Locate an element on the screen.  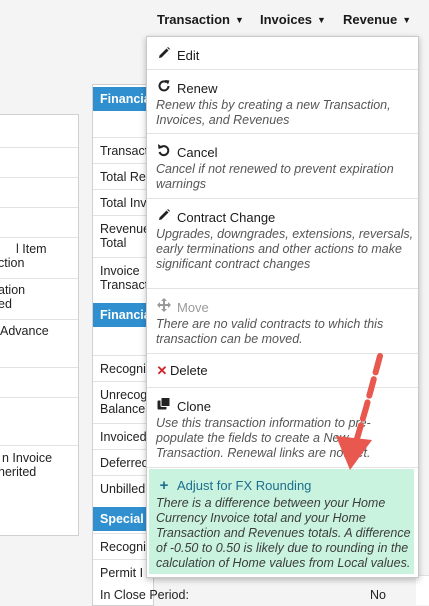
move-arrows-icon is located at coordinates (164, 306).